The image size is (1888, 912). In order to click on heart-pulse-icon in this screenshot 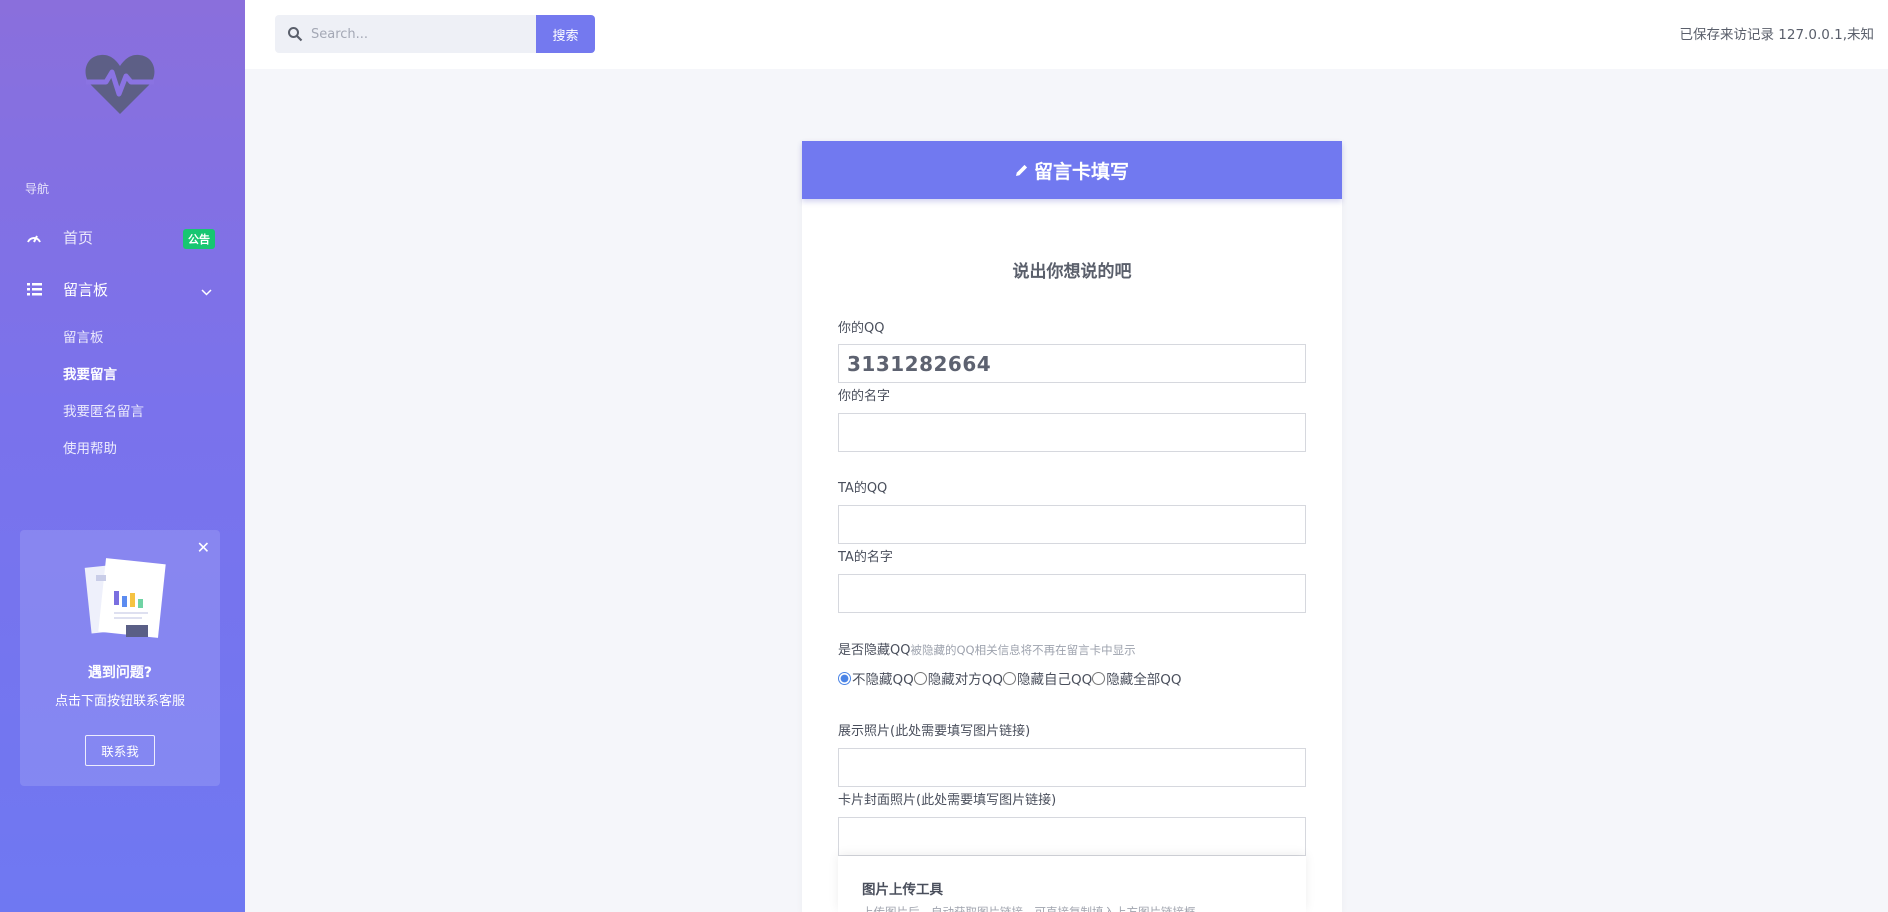, I will do `click(120, 84)`.